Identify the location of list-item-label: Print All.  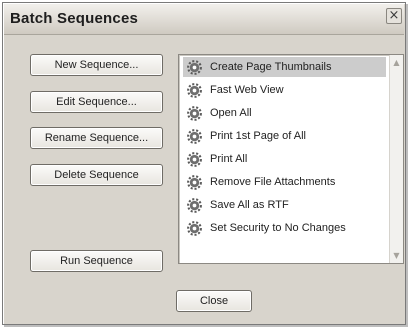
(229, 159).